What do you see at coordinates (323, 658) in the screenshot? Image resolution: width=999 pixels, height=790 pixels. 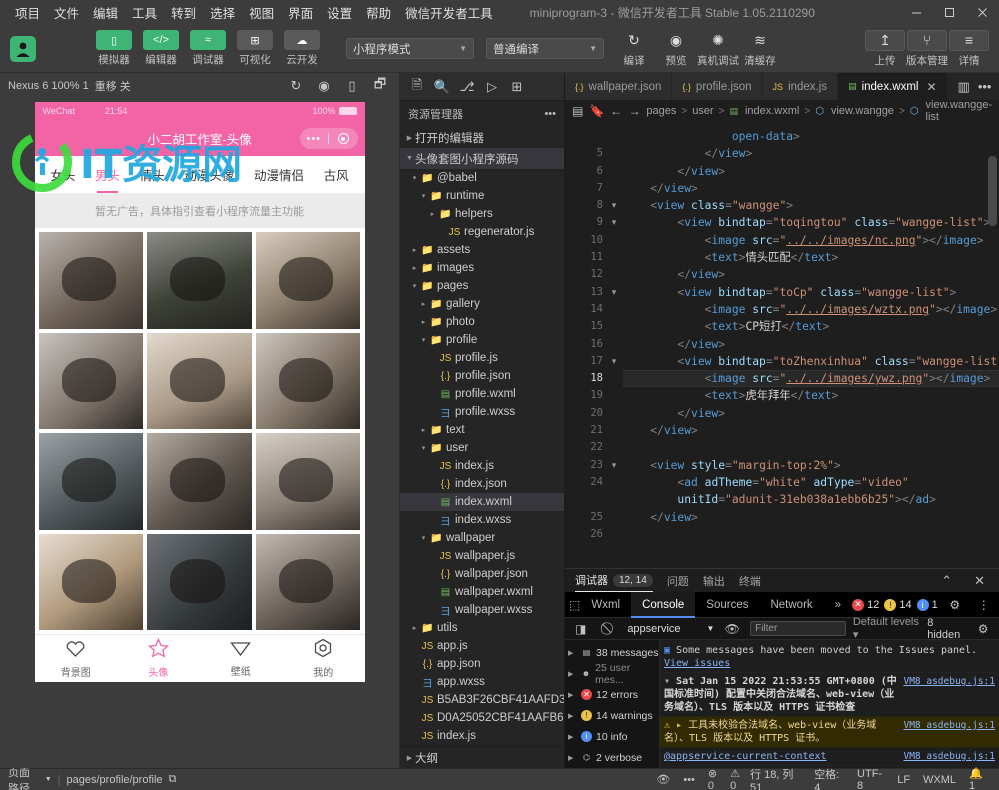 I see `tabbar-item-3: 我的` at bounding box center [323, 658].